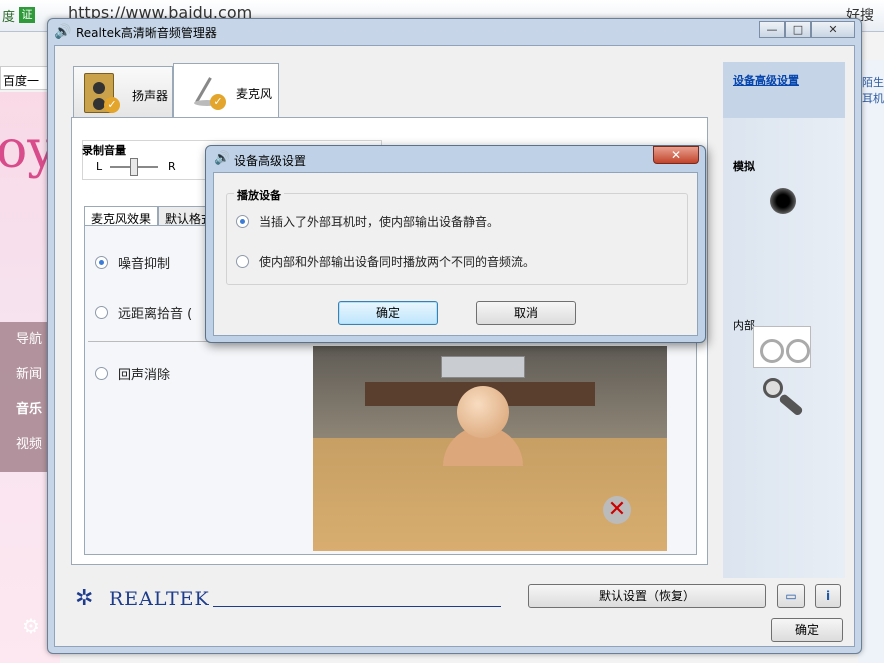 Image resolution: width=884 pixels, height=663 pixels. Describe the element at coordinates (31, 626) in the screenshot. I see `gear-icon: ⚙` at that location.